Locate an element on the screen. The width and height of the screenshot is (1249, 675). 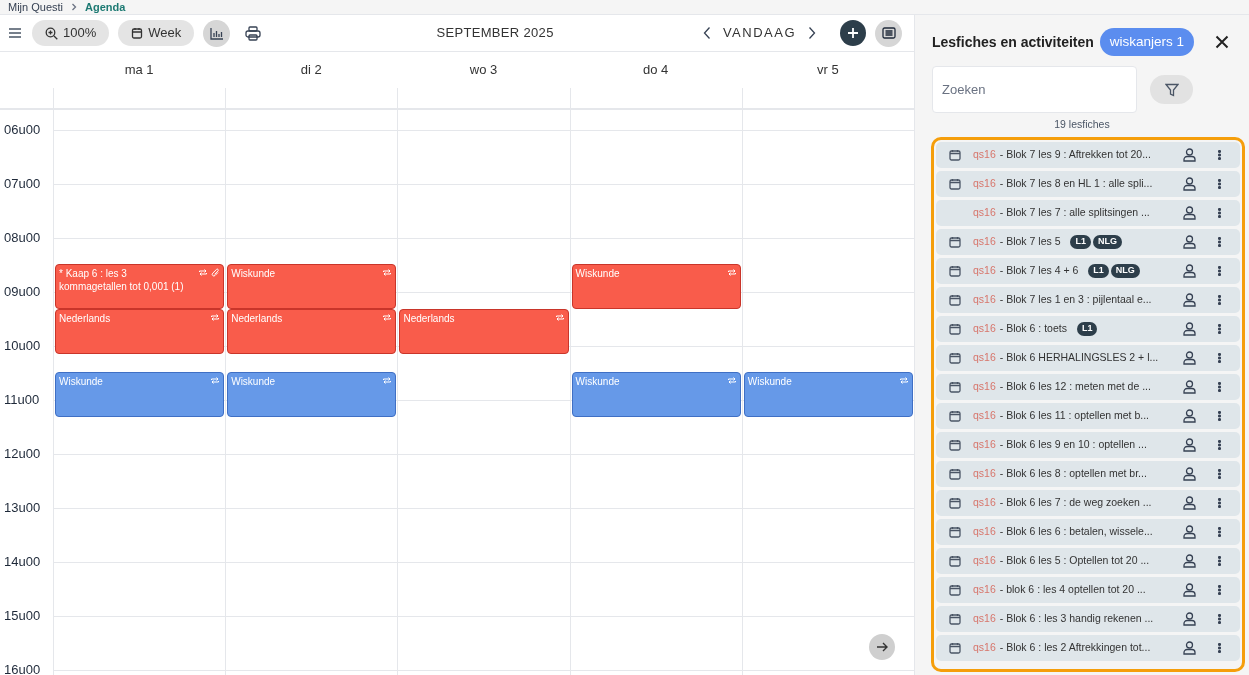
print-icon is located at coordinates (253, 33).